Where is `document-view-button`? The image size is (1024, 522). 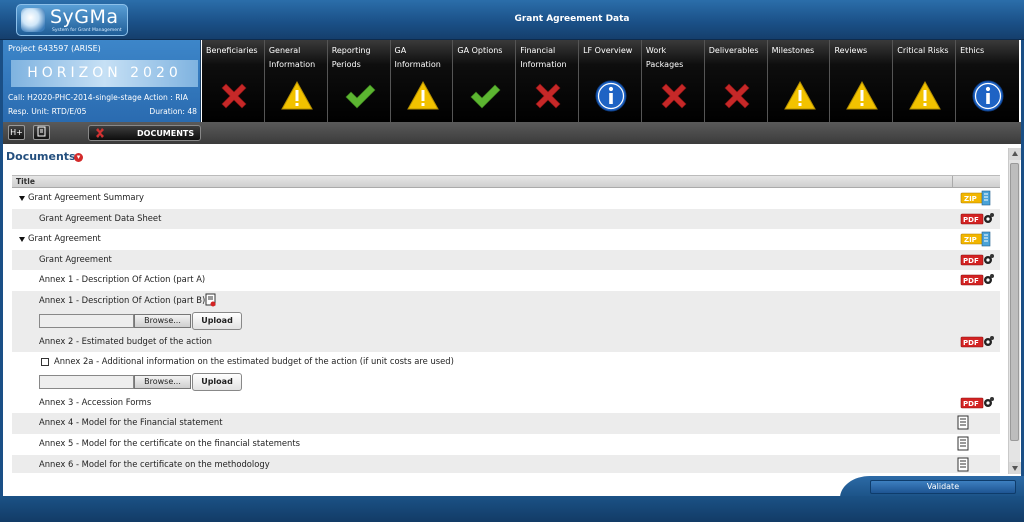
document-view-button is located at coordinates (41, 132).